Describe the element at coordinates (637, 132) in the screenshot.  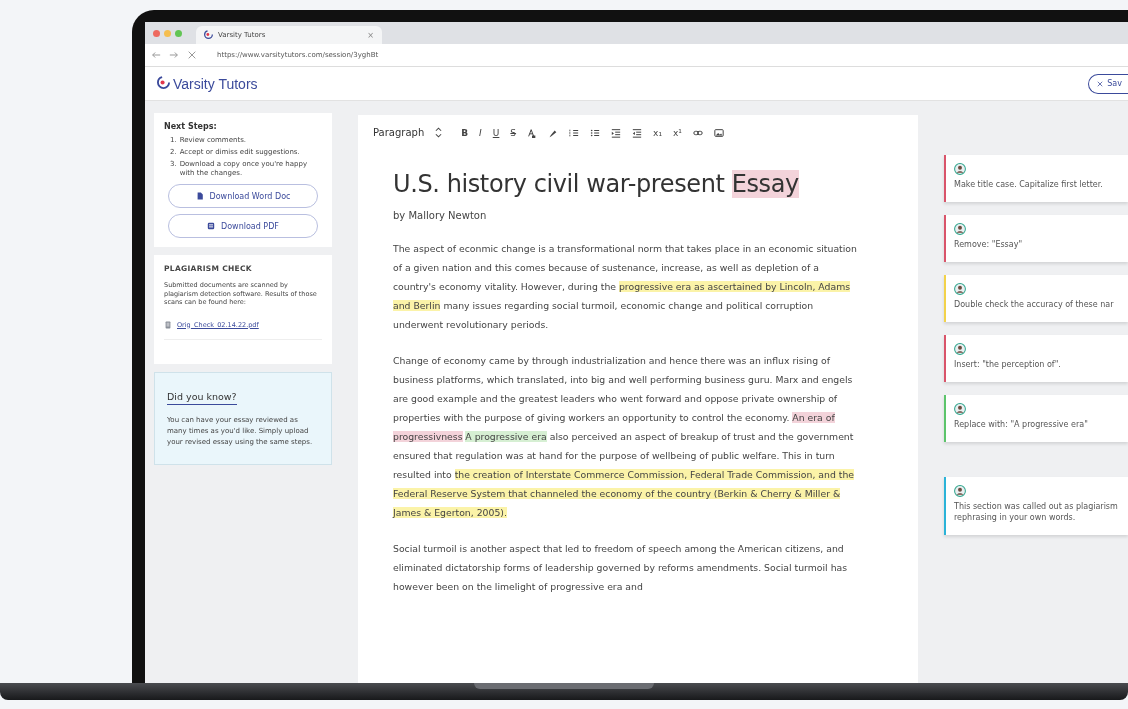
I see `outdent-icon` at that location.